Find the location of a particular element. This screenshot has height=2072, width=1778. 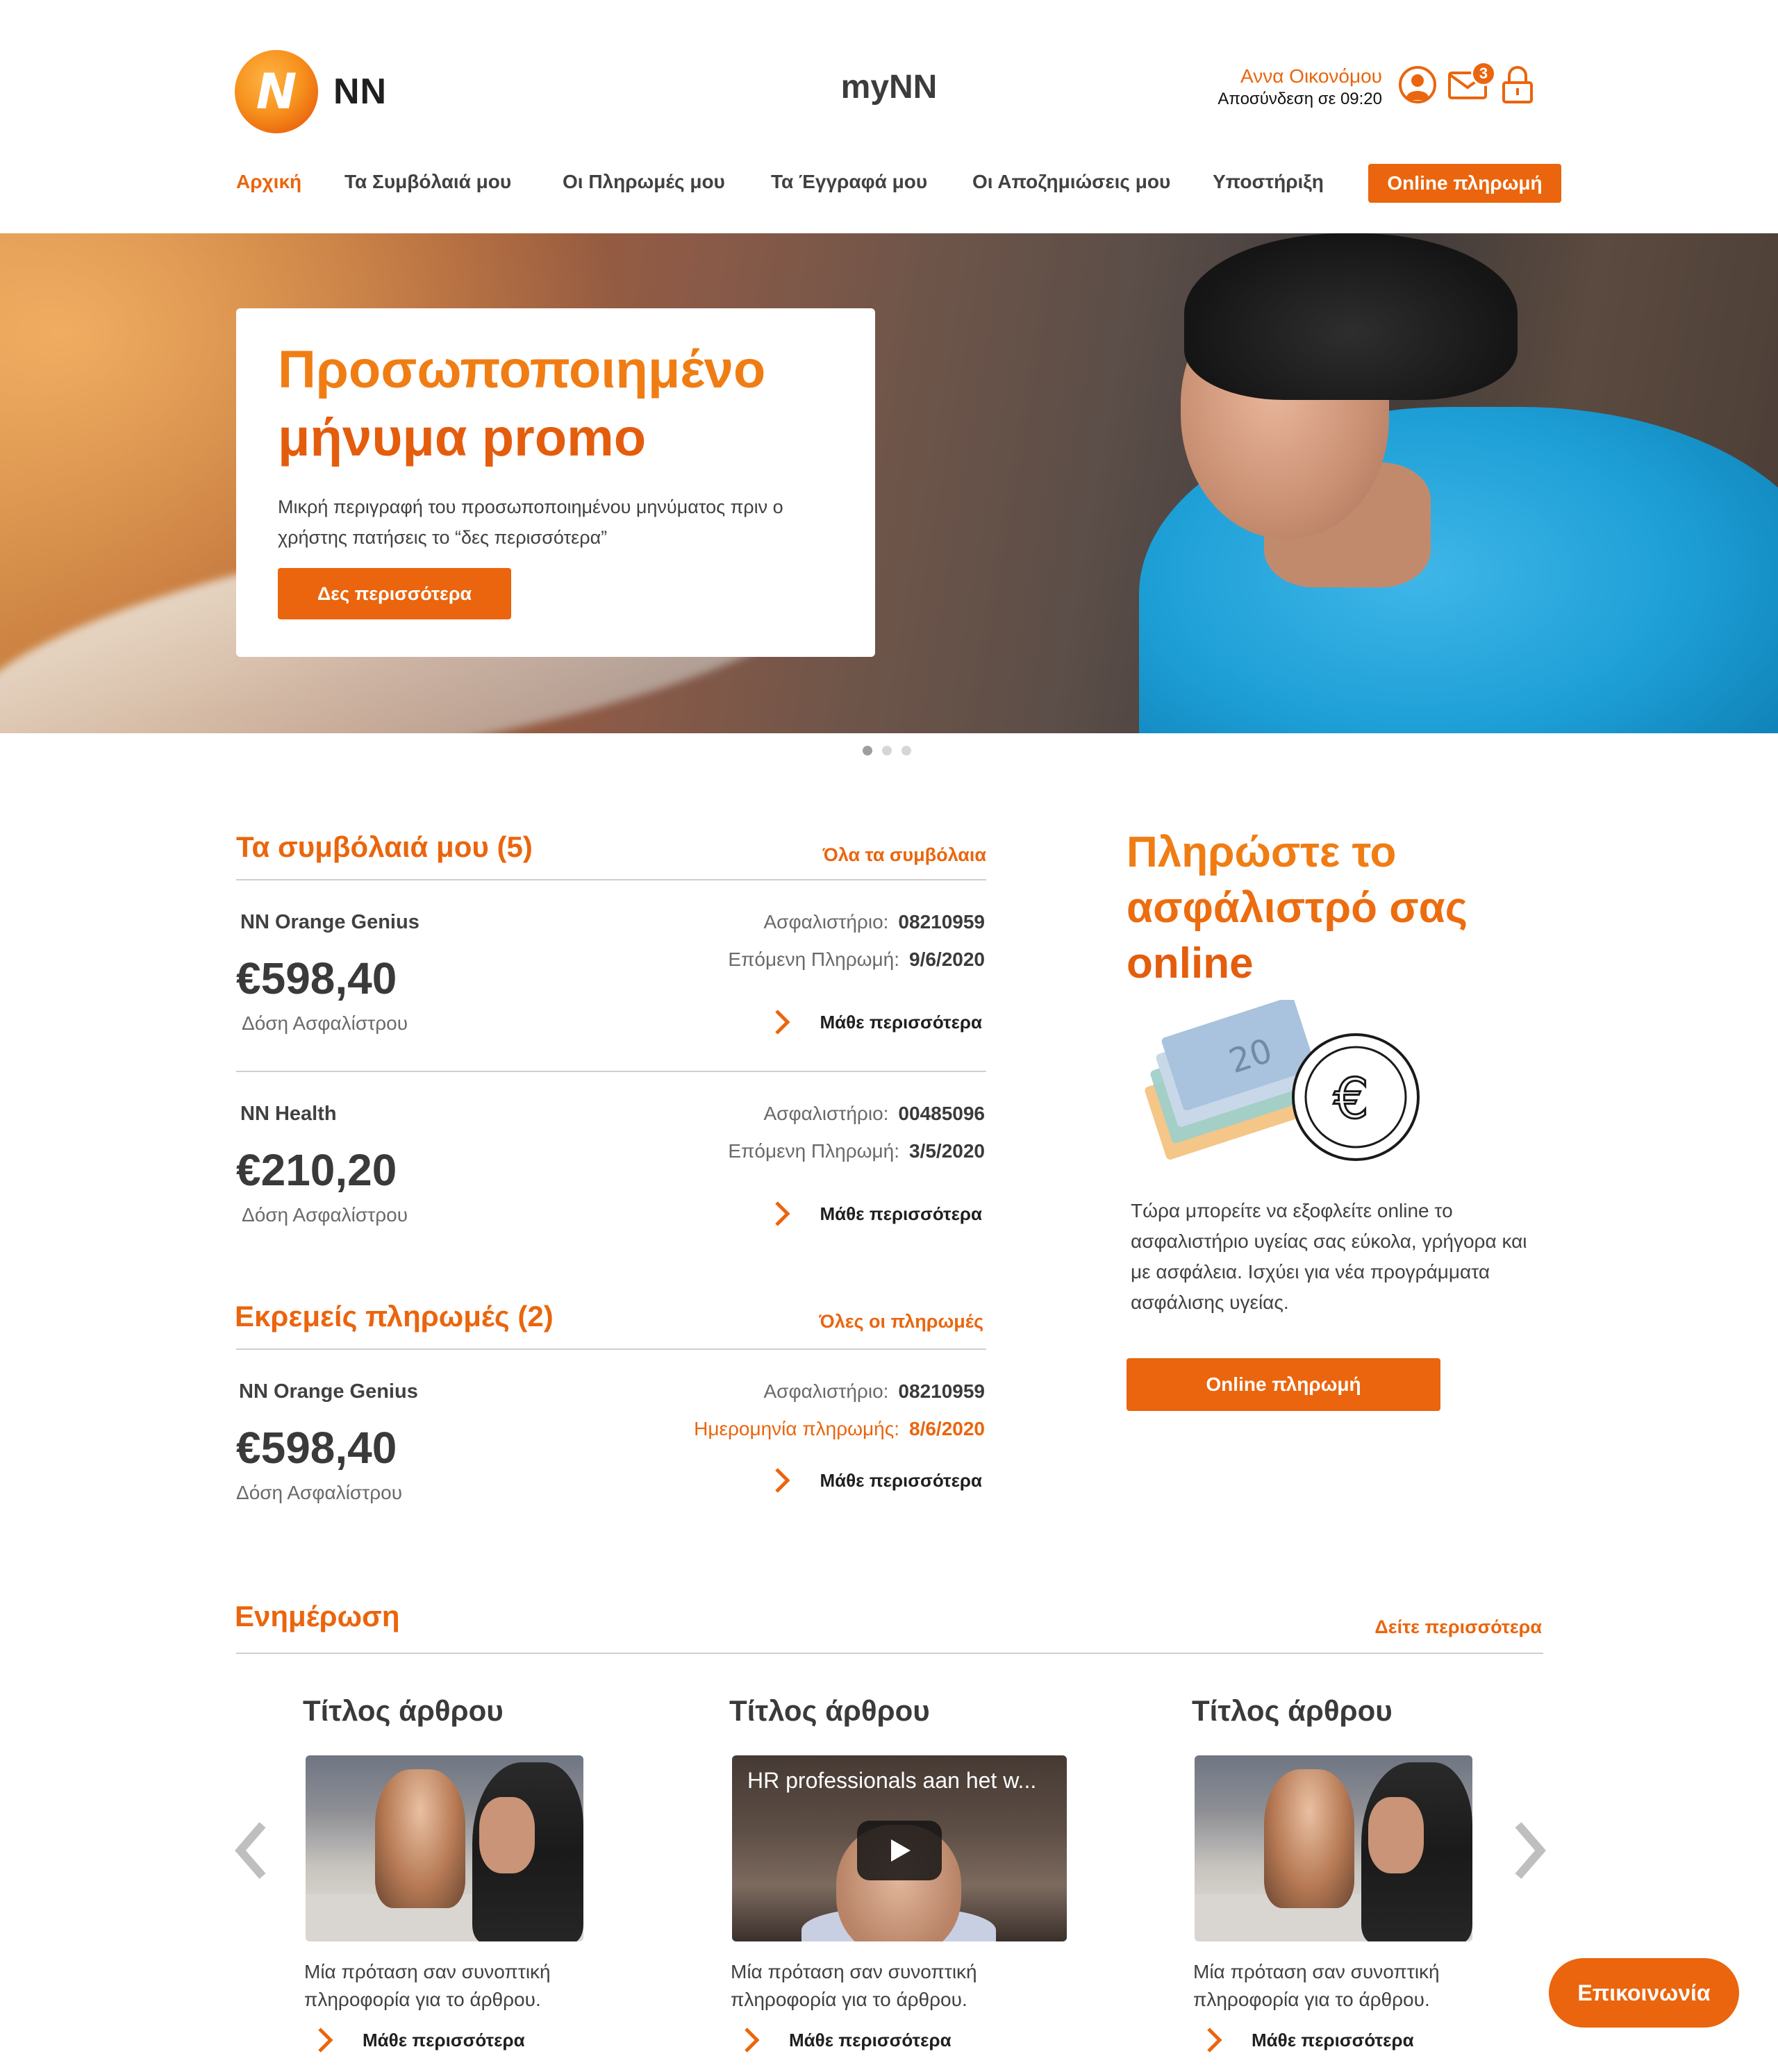

next-payment-row: Επόμενη Πληρωμή: 9/6/2020 is located at coordinates (856, 959).